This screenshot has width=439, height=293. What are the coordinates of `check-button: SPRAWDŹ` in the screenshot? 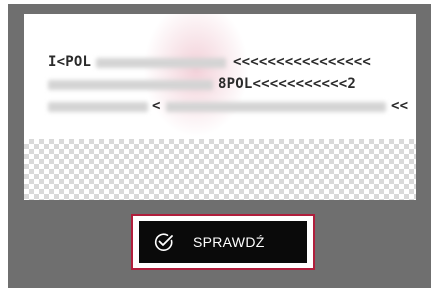 It's located at (223, 242).